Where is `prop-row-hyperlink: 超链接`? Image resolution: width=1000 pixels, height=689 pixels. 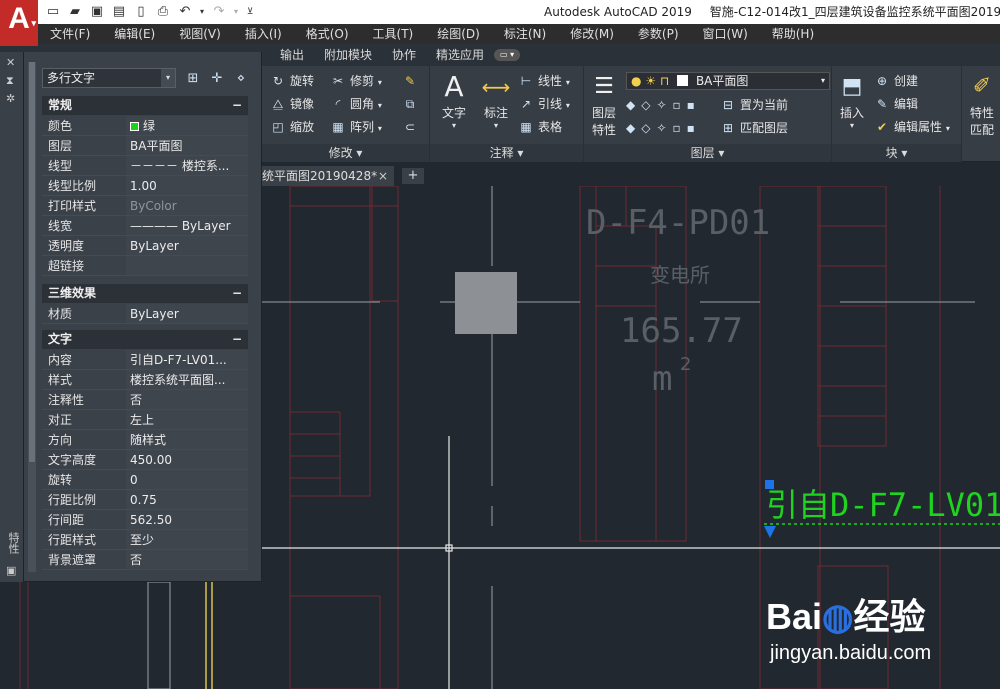
prop-row-hyperlink: 超链接 is located at coordinates (145, 266).